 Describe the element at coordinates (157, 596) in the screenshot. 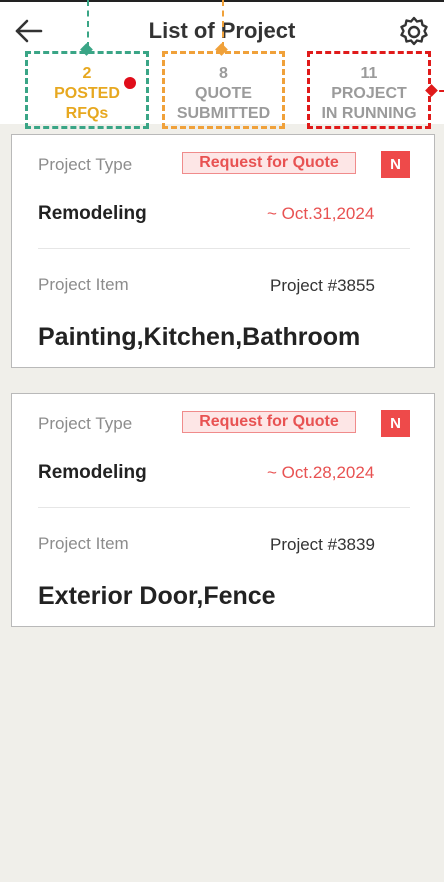

I see `project-items: Exterior Door,Fence` at that location.